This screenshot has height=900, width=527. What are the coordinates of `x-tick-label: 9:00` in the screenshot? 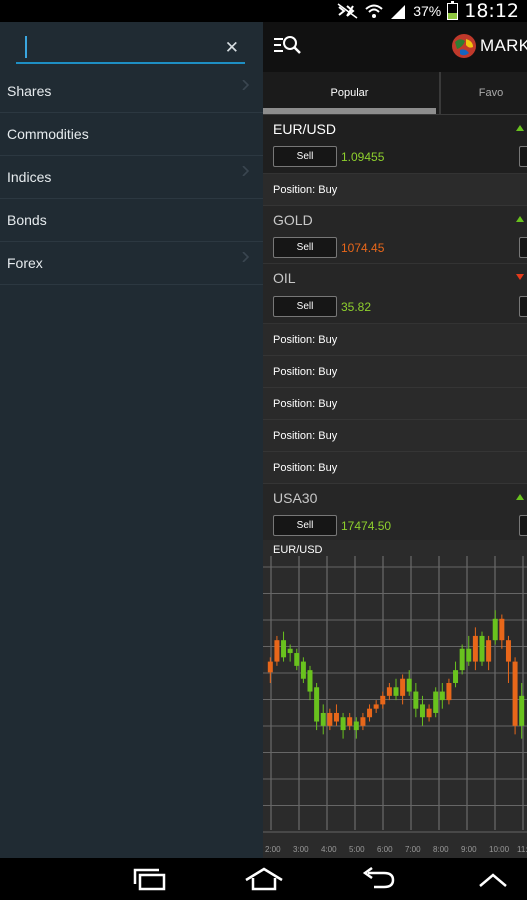 It's located at (469, 849).